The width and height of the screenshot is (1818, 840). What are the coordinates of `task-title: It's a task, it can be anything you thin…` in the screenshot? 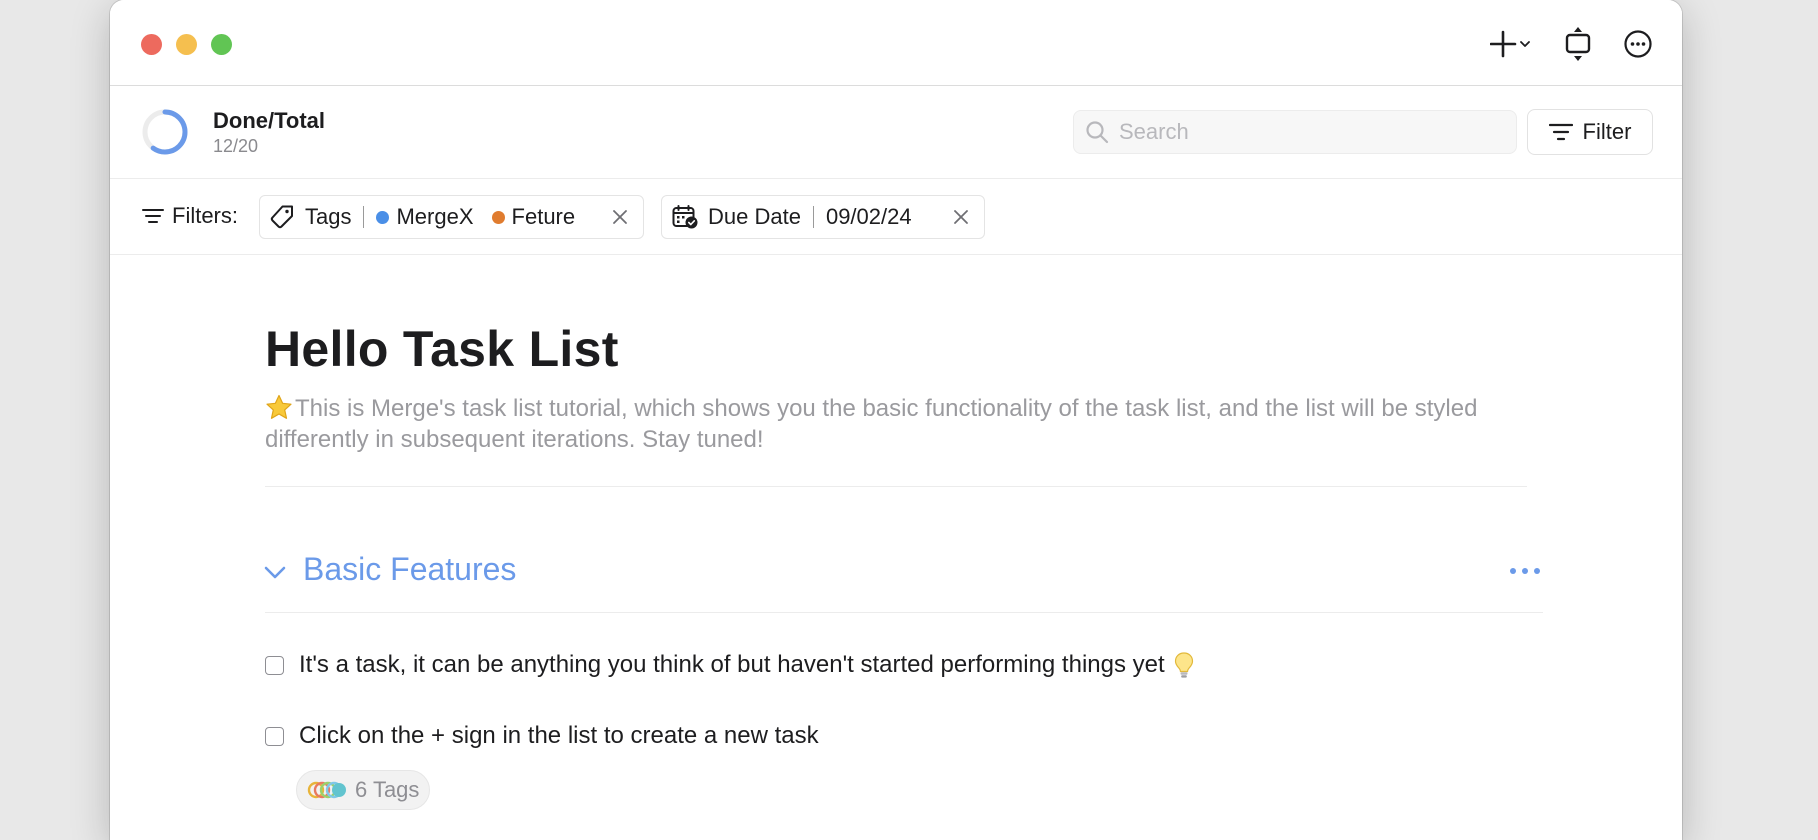 It's located at (732, 665).